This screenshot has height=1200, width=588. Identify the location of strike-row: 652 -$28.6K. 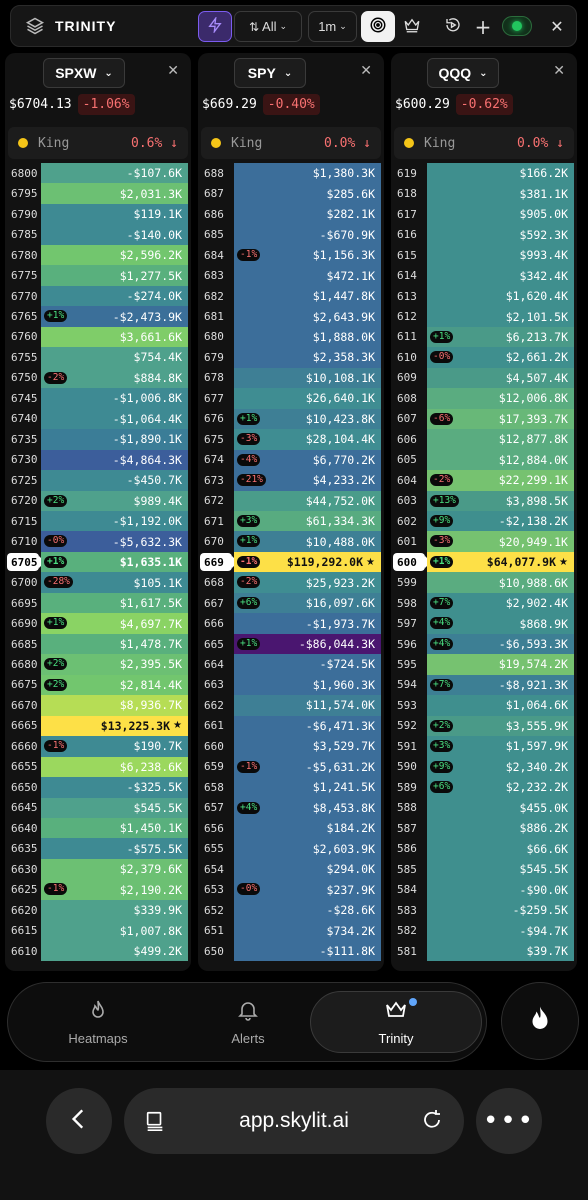
(291, 910).